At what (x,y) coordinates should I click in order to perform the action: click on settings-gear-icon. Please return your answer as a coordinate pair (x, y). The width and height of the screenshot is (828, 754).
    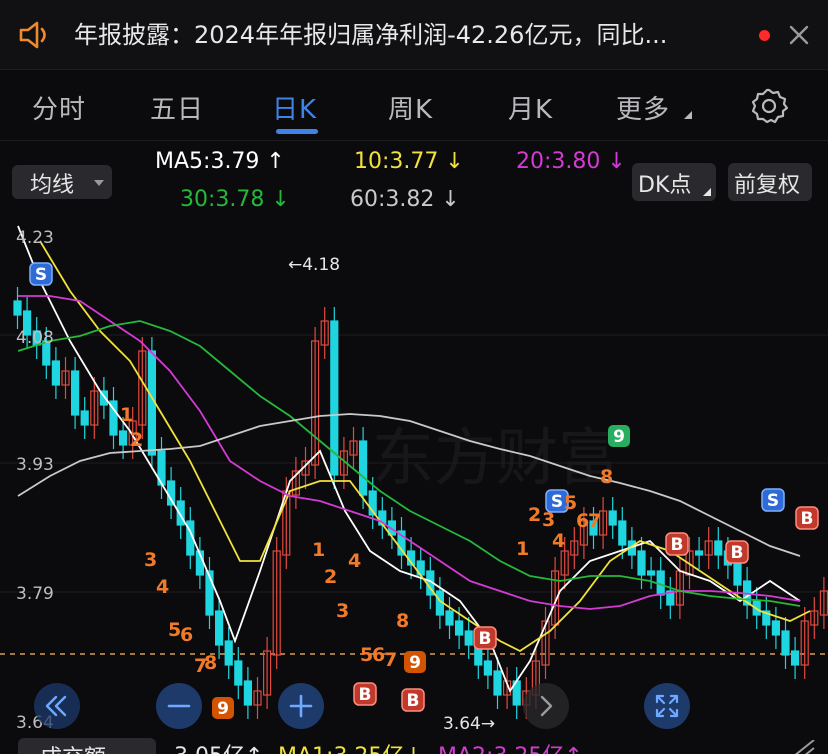
    Looking at the image, I should click on (769, 106).